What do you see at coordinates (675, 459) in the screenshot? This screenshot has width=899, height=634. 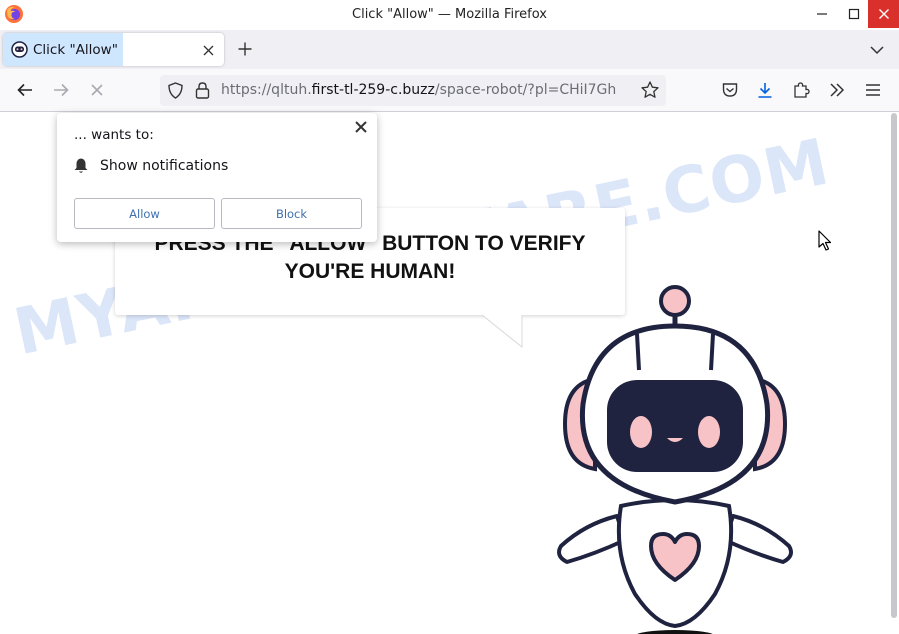 I see `robot-illustration` at bounding box center [675, 459].